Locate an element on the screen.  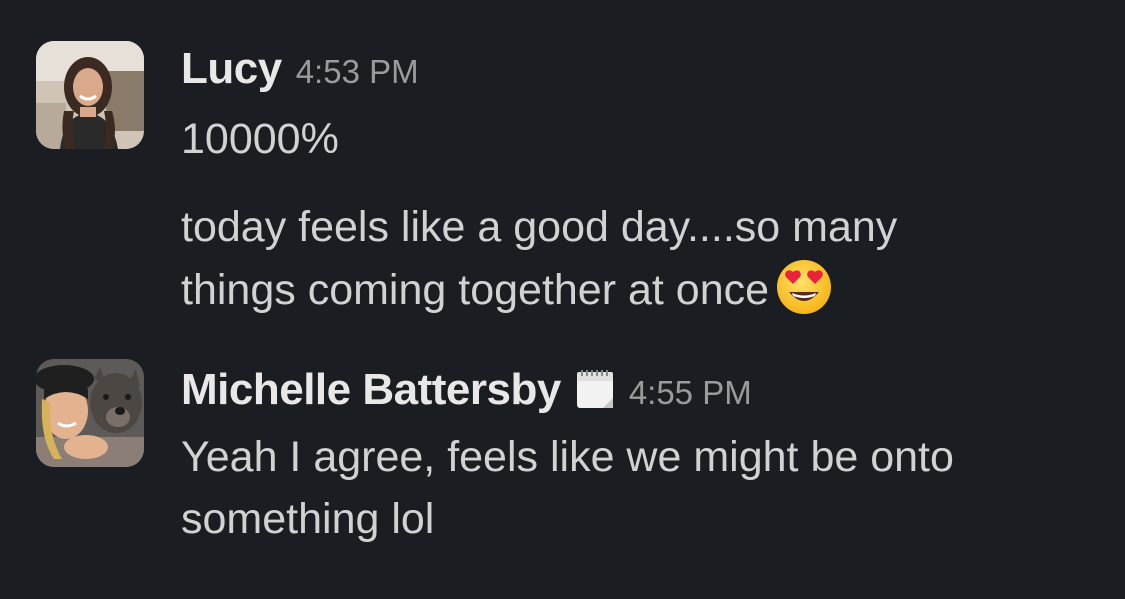
message-header: Michelle Battersby 4:55 PM is located at coordinates (466, 390).